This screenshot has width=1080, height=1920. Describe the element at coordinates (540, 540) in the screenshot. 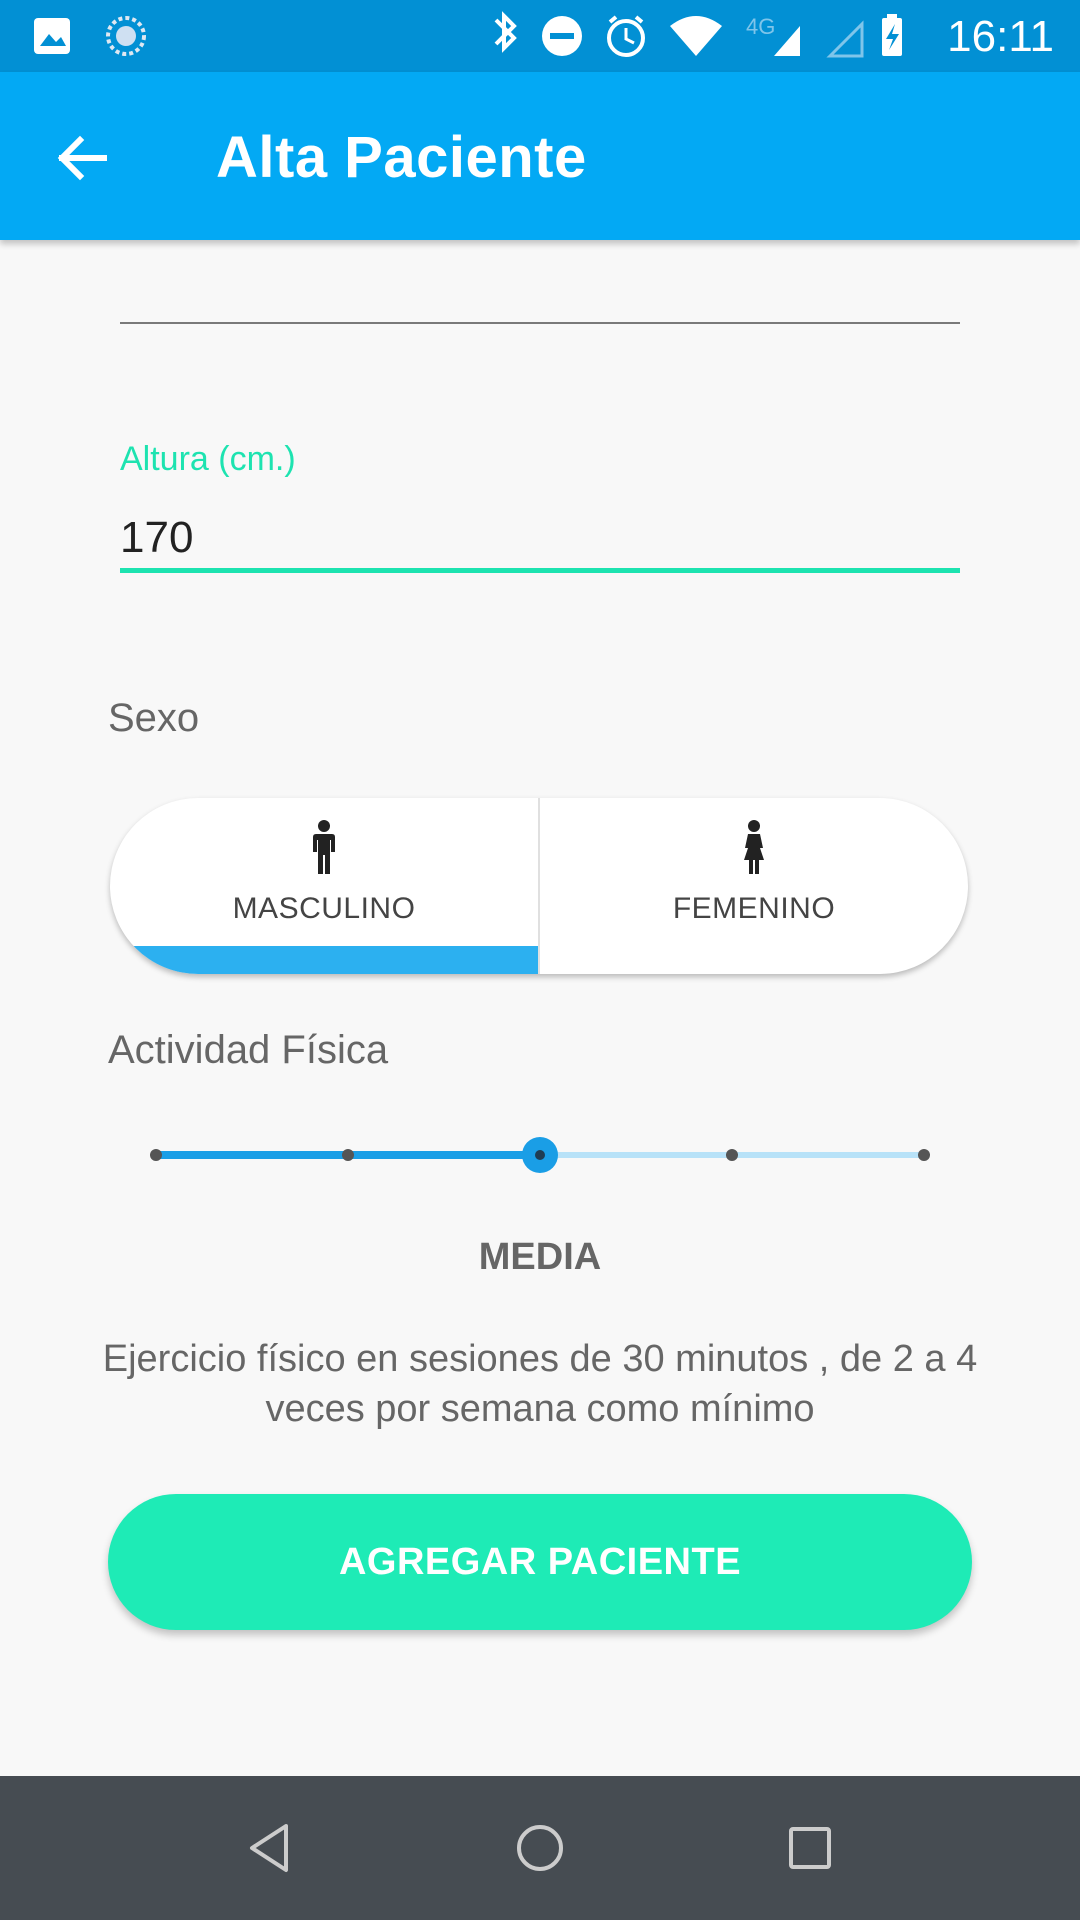

I see `height-input` at that location.